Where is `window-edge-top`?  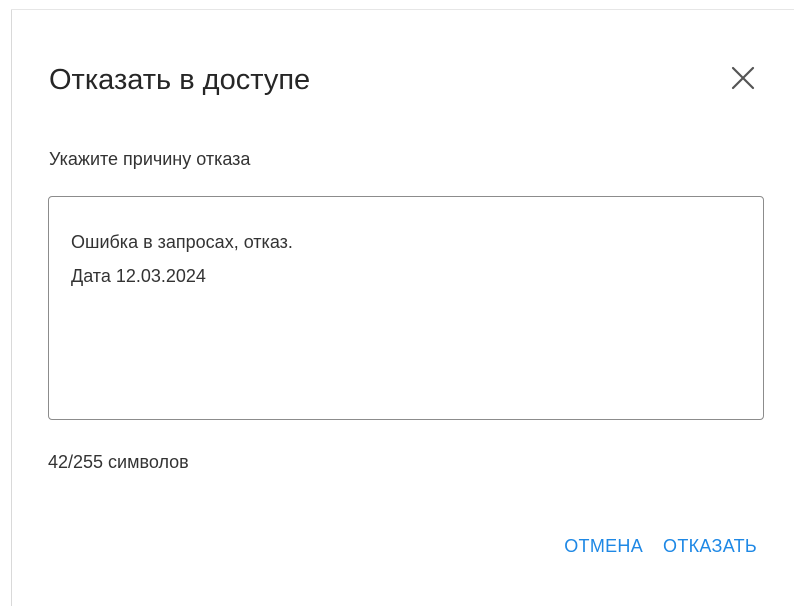
window-edge-top is located at coordinates (402, 5).